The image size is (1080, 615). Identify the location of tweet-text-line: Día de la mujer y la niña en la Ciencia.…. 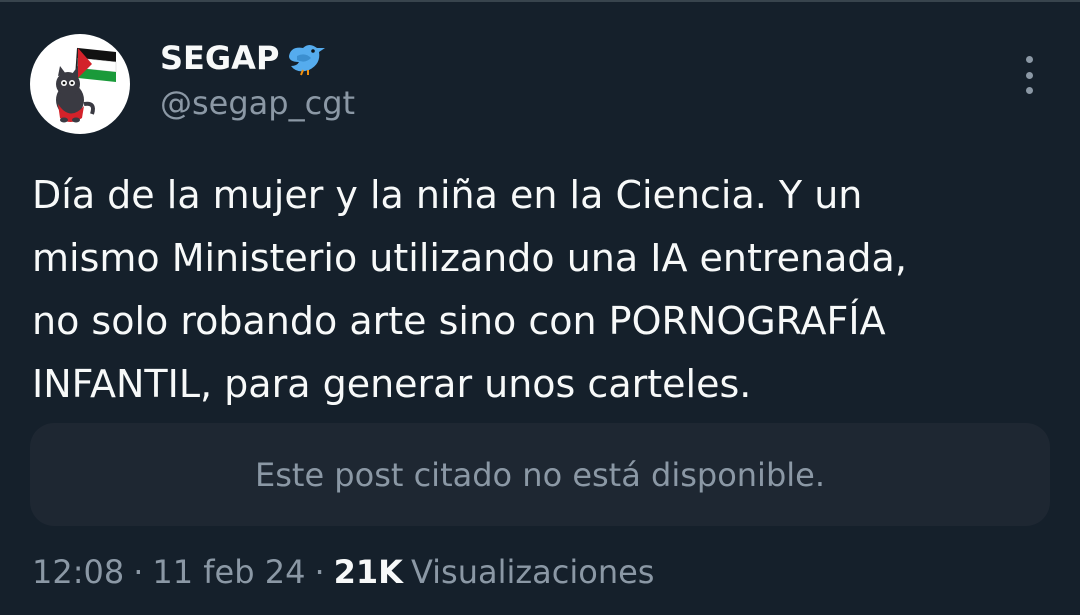
(447, 195).